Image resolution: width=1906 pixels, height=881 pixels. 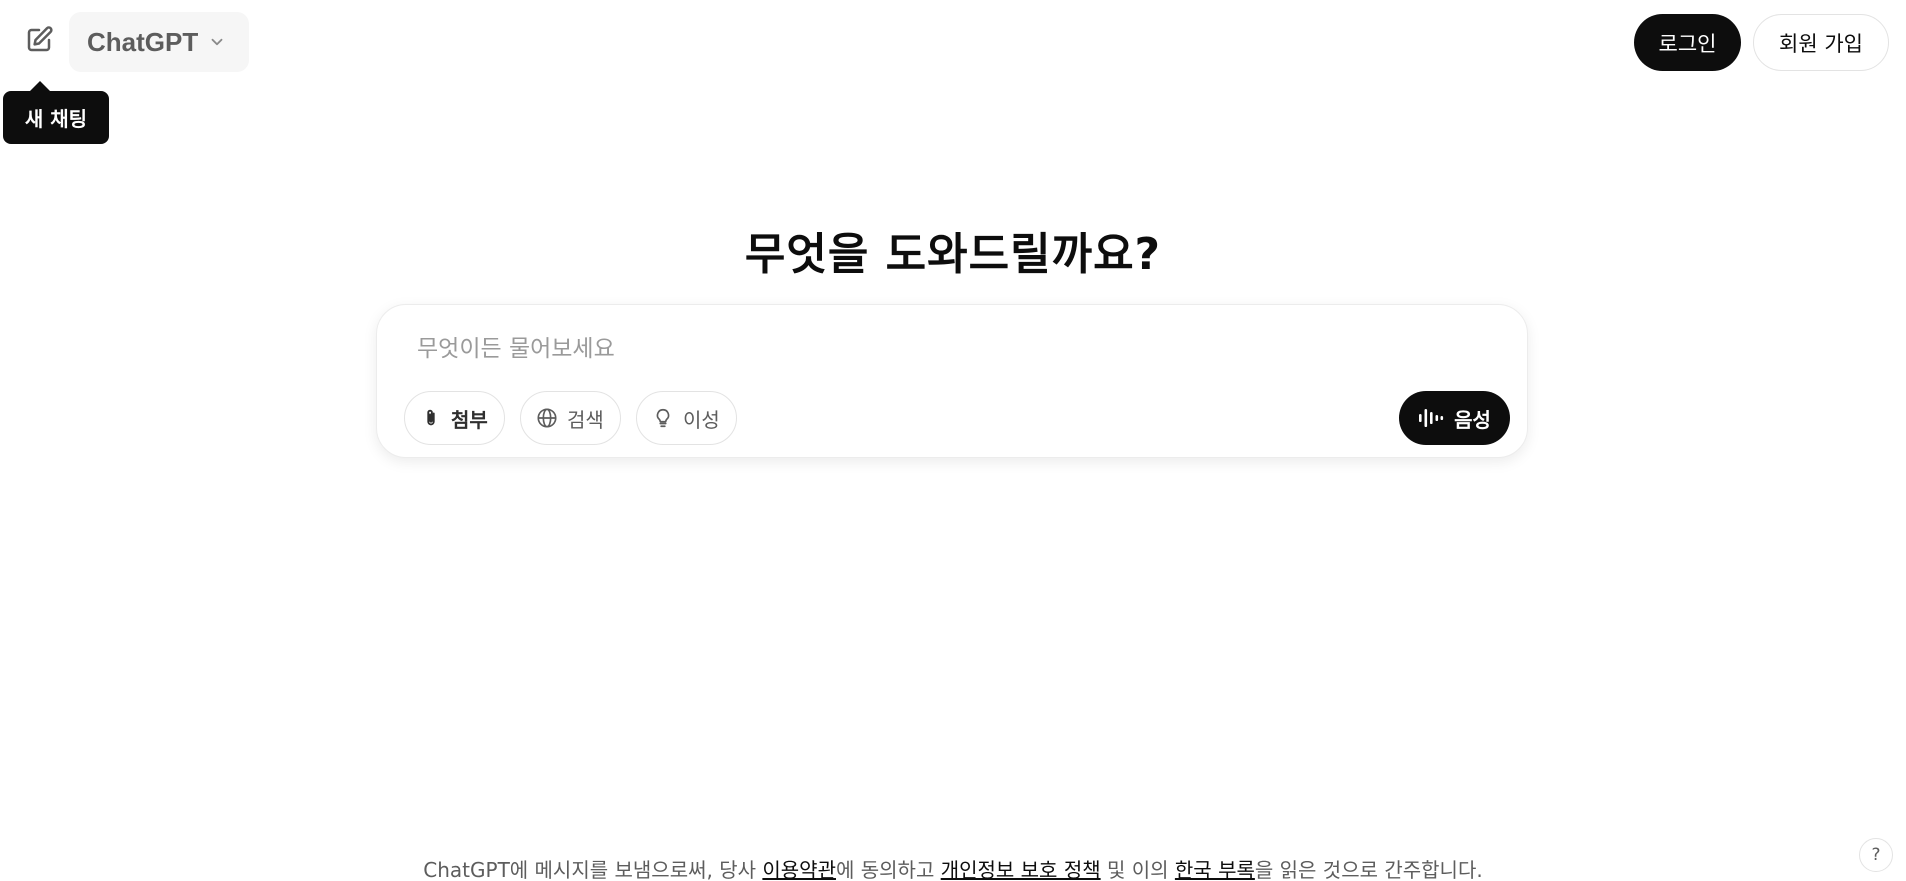 I want to click on disclaimer-text: 및 이의, so click(x=1137, y=869).